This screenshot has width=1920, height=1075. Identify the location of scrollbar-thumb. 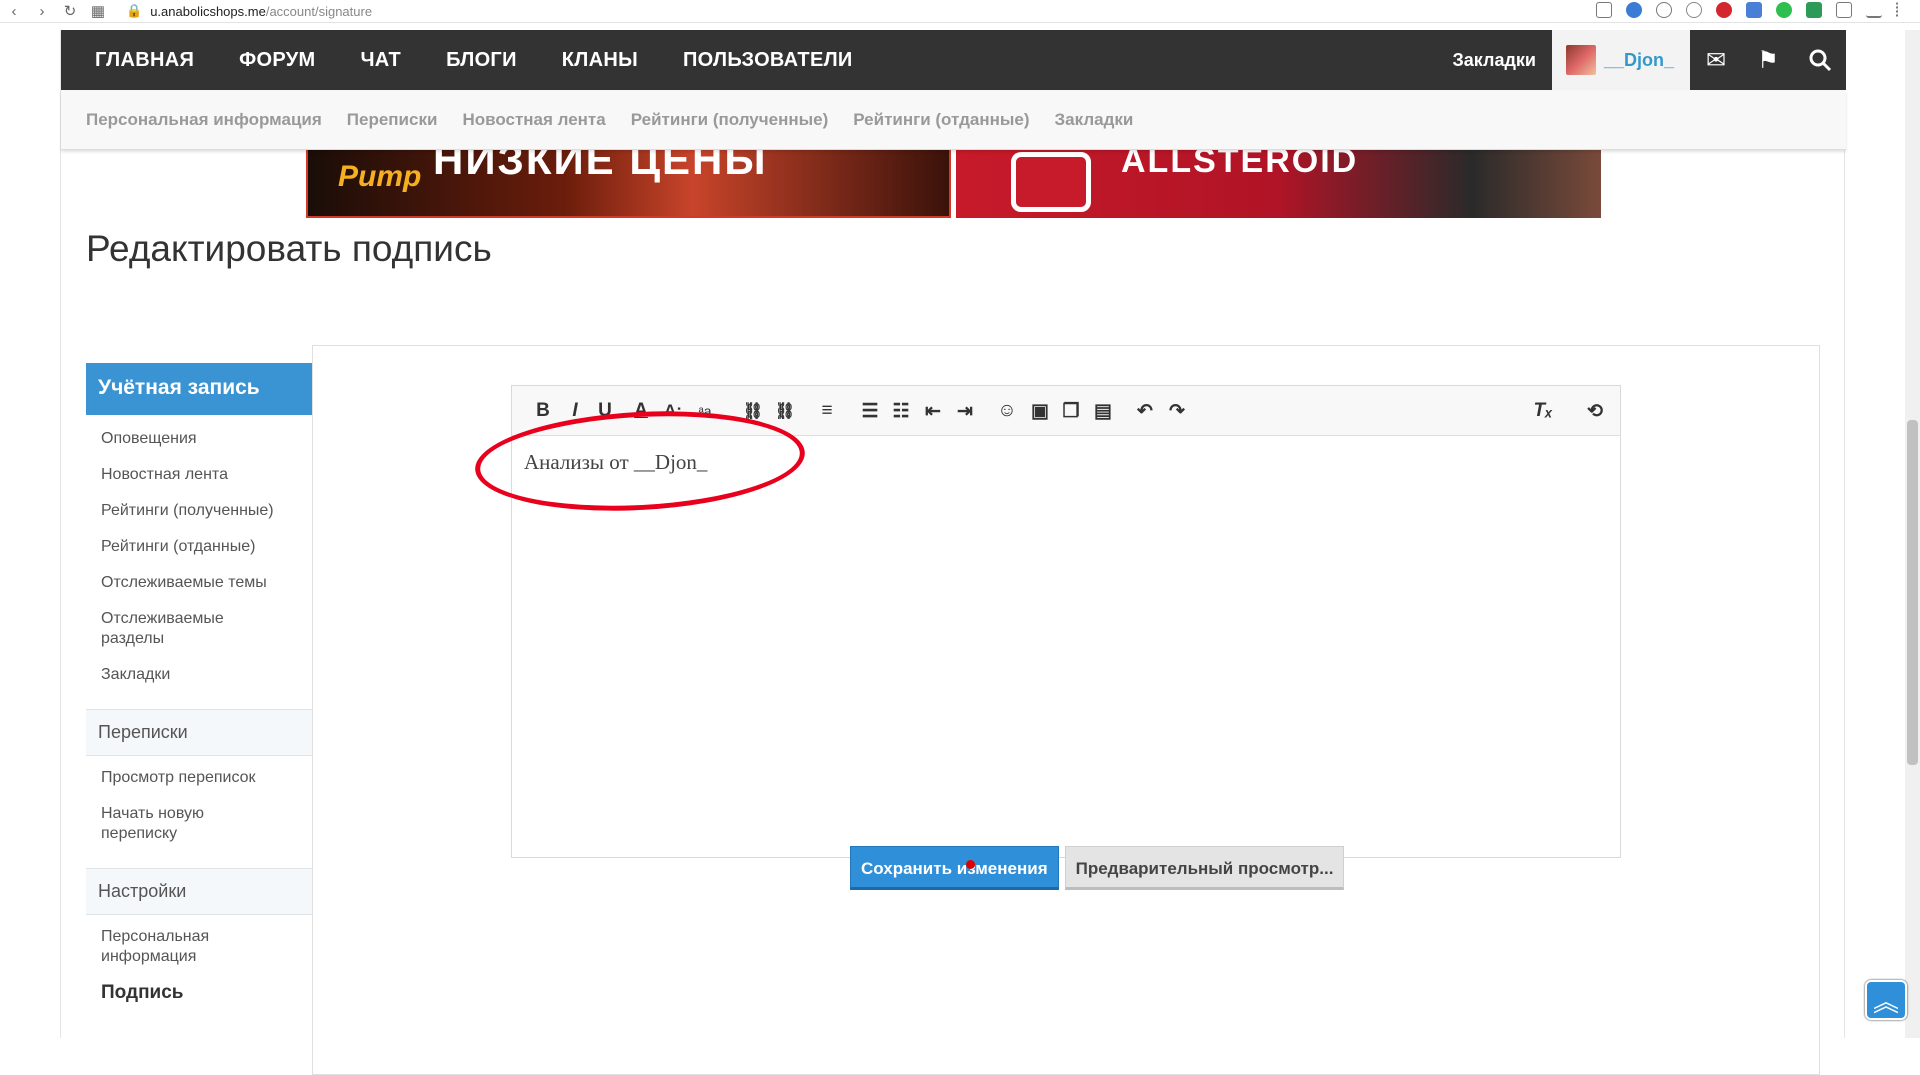
(1912, 592).